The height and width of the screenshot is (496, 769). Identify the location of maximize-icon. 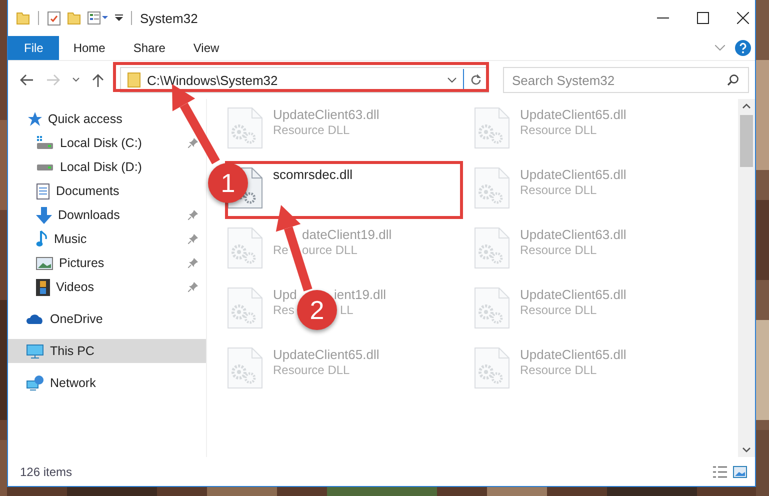
(703, 18).